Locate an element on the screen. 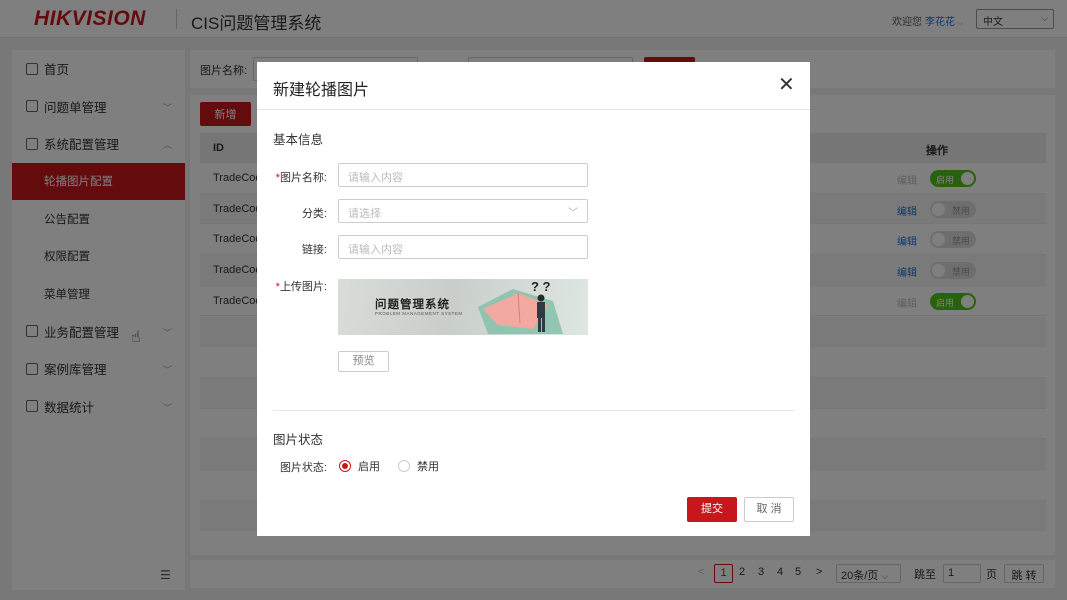 The height and width of the screenshot is (600, 1067). upload-label: *上传图片: is located at coordinates (301, 287).